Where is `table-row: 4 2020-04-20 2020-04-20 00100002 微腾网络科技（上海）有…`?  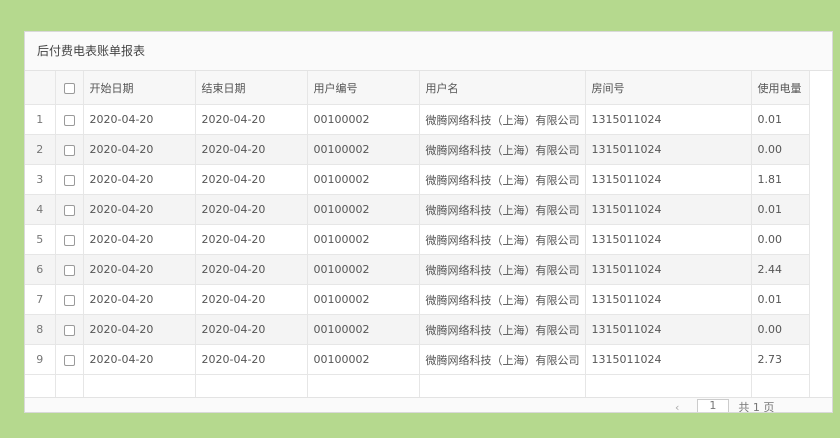
table-row: 4 2020-04-20 2020-04-20 00100002 微腾网络科技（上海）有… is located at coordinates (417, 209).